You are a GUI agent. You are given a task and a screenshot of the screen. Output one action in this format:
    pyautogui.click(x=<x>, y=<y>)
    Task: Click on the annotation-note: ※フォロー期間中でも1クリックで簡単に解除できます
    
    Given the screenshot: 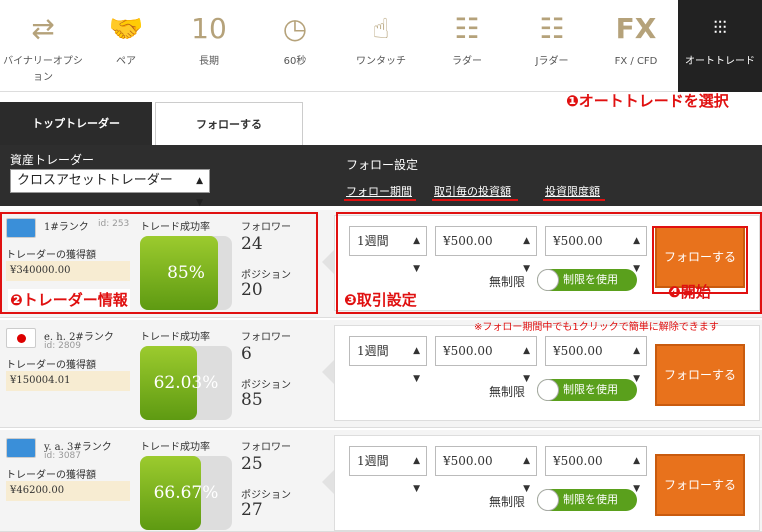 What is the action you would take?
    pyautogui.click(x=596, y=327)
    